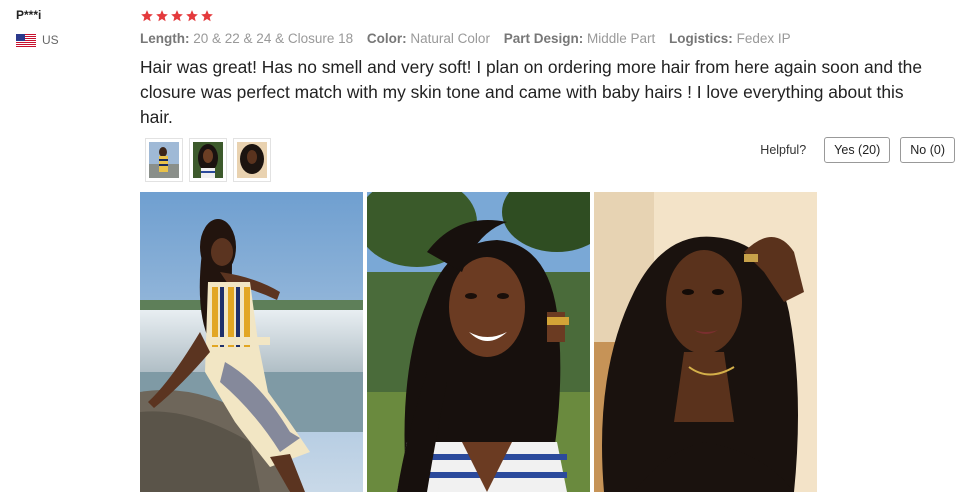 Image resolution: width=960 pixels, height=502 pixels. What do you see at coordinates (251, 342) in the screenshot?
I see `customer-photo-waterfall` at bounding box center [251, 342].